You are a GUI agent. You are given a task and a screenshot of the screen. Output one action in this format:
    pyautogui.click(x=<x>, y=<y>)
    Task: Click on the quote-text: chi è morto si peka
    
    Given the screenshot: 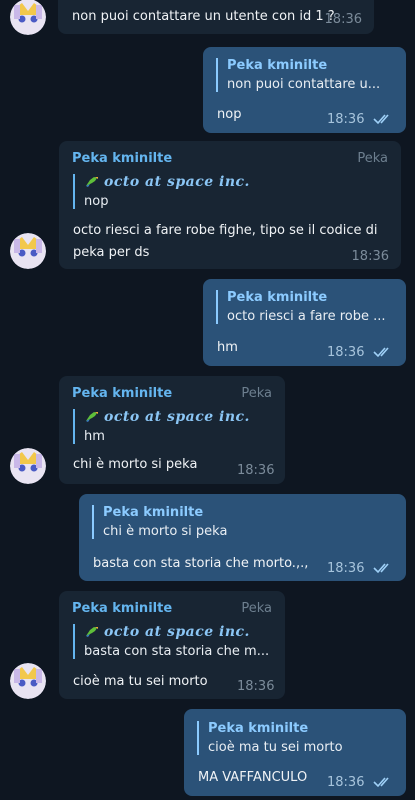 What is the action you would take?
    pyautogui.click(x=165, y=531)
    